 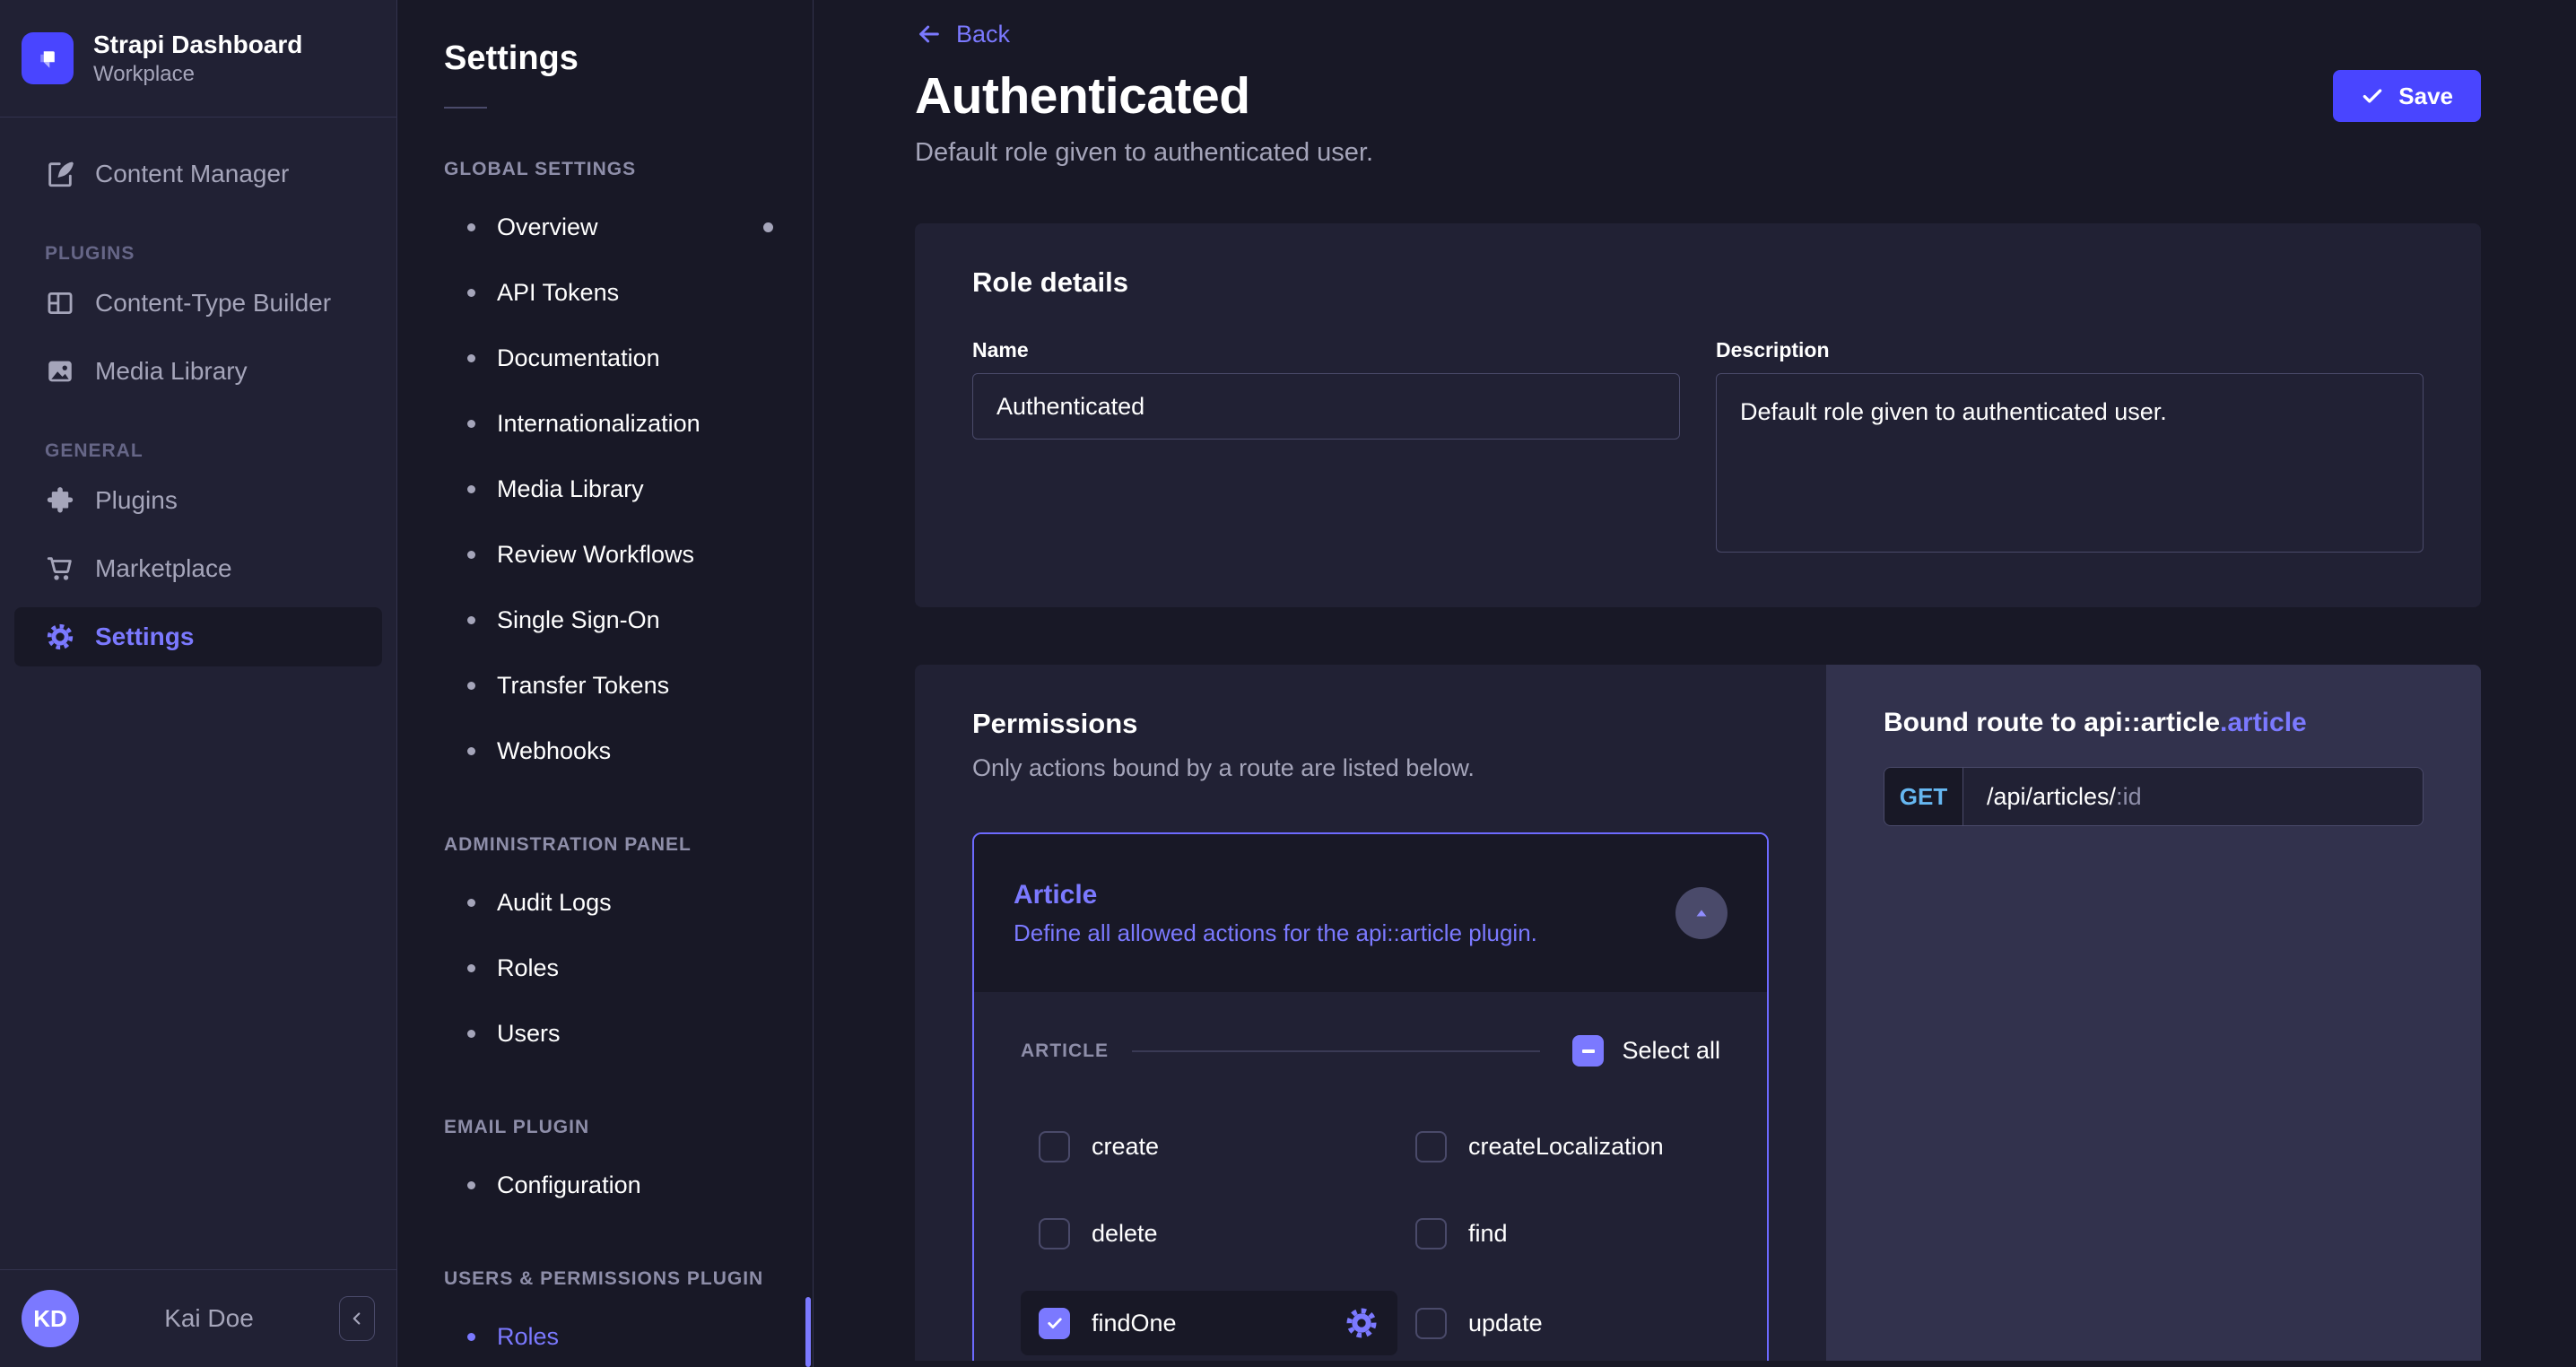 I want to click on permission-label: delete, so click(x=1125, y=1233).